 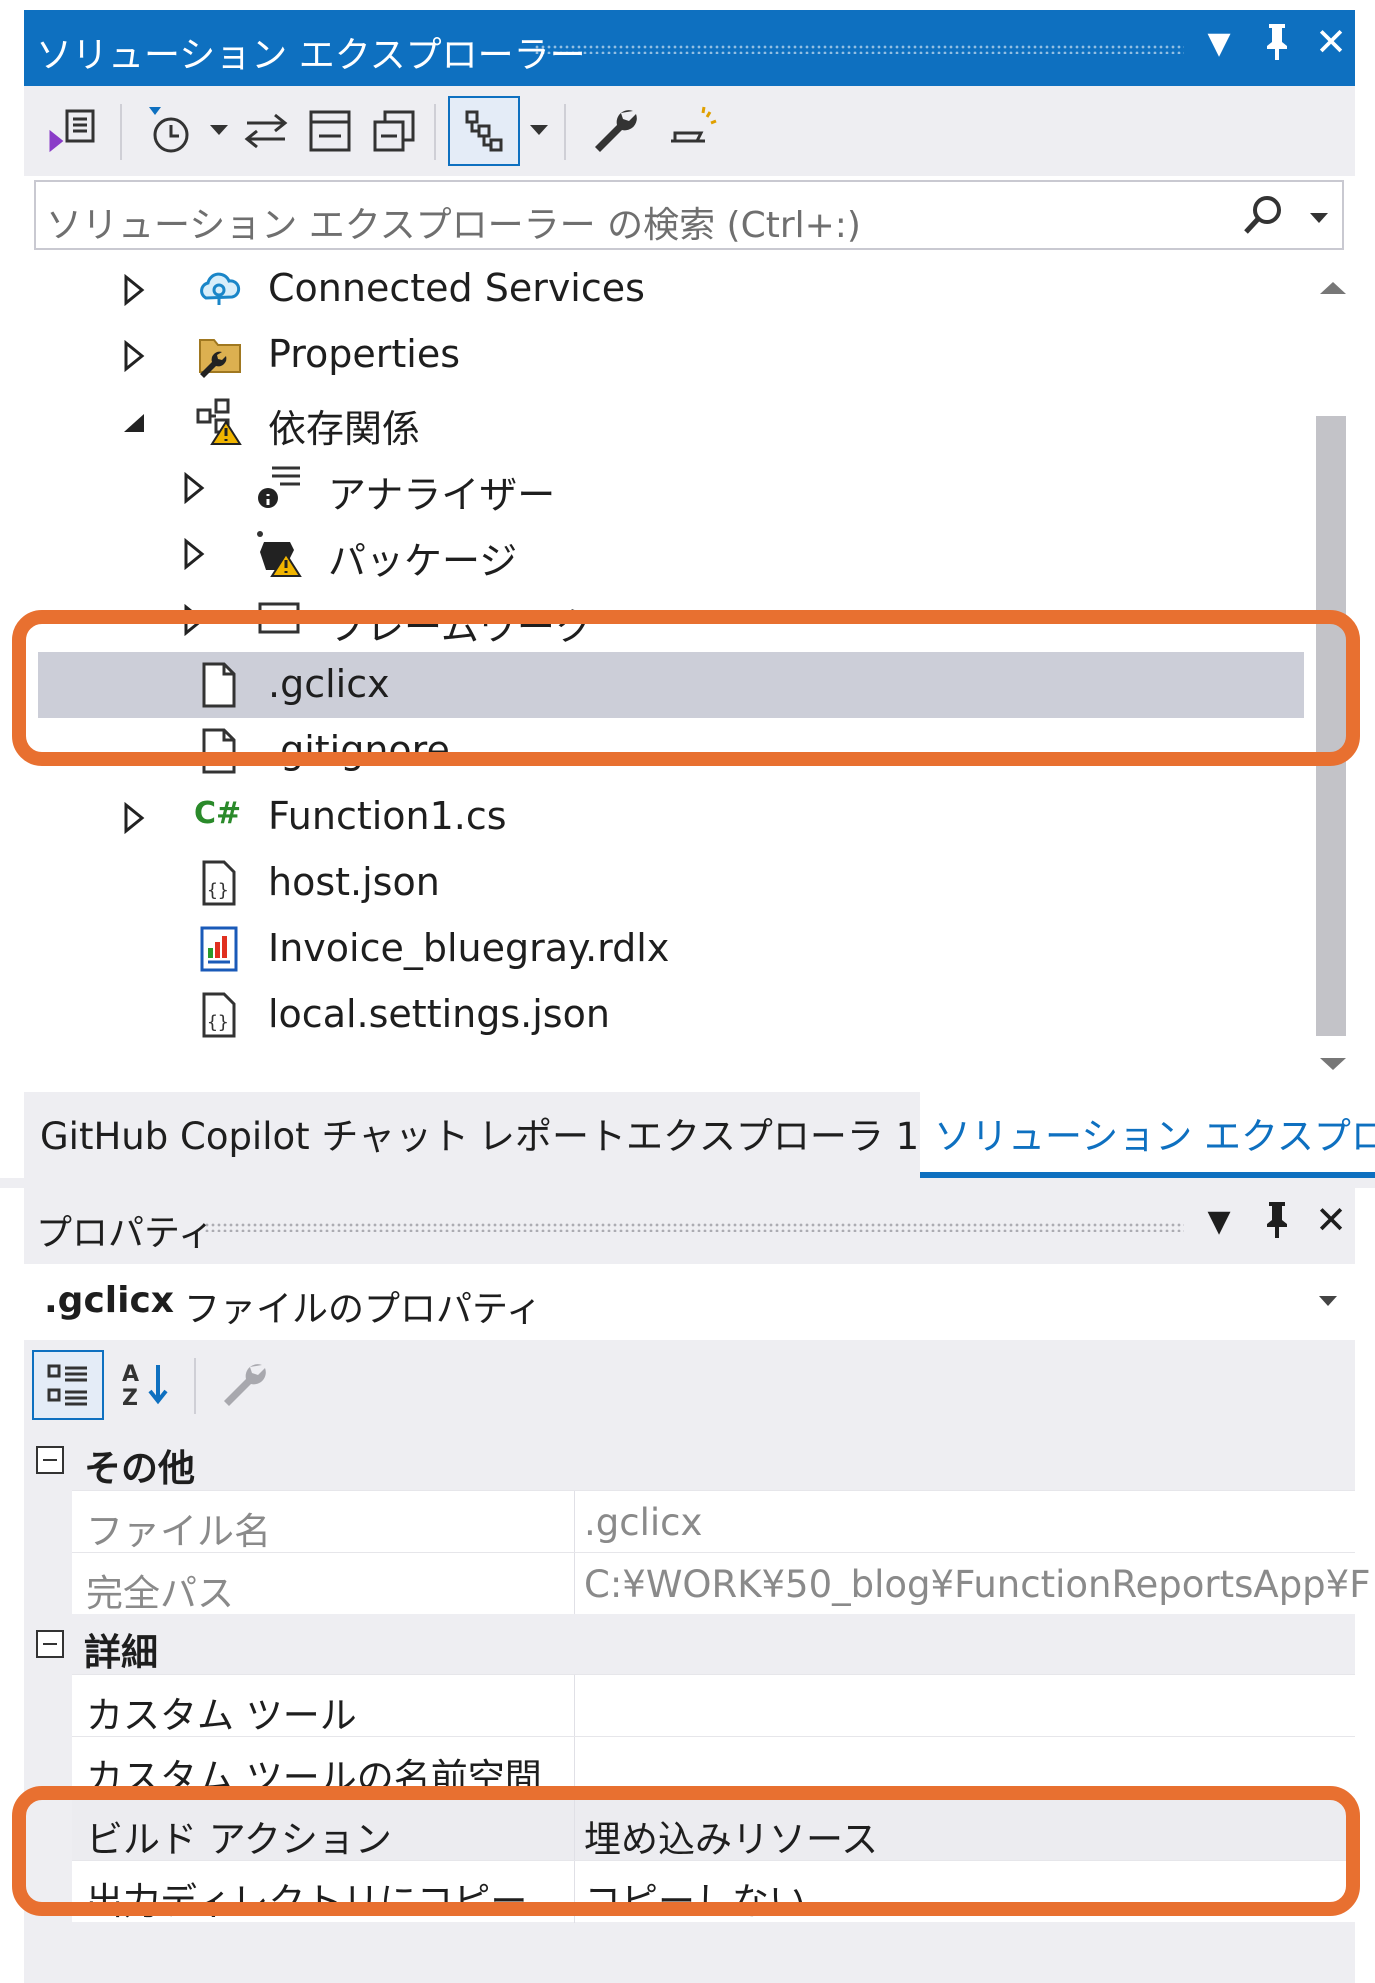 I want to click on properties-title-bar: プロパティ ▼ ✕, so click(x=689, y=1226).